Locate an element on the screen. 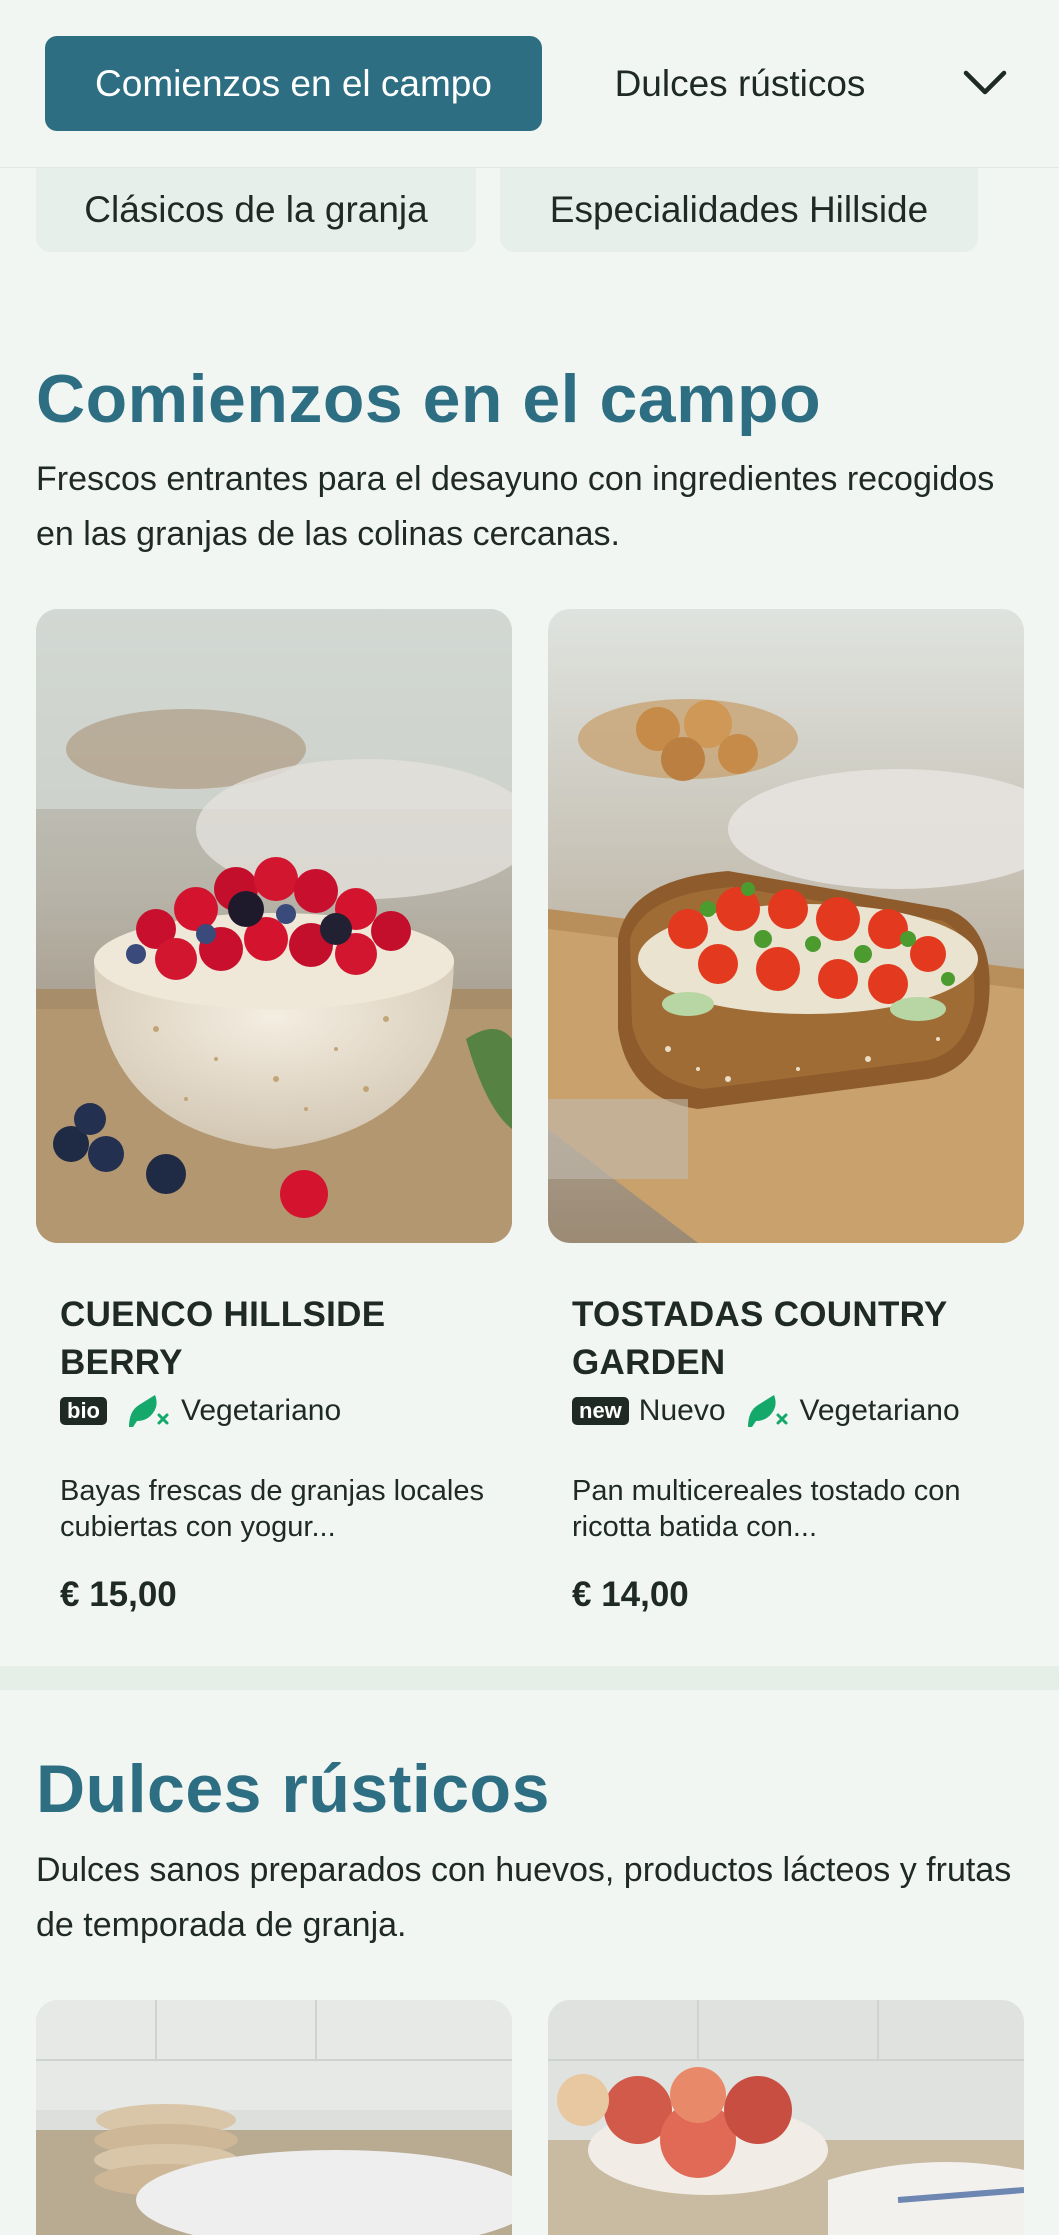 The height and width of the screenshot is (2235, 1059). tab-especialidades-hillside: Especialidades Hillside is located at coordinates (739, 210).